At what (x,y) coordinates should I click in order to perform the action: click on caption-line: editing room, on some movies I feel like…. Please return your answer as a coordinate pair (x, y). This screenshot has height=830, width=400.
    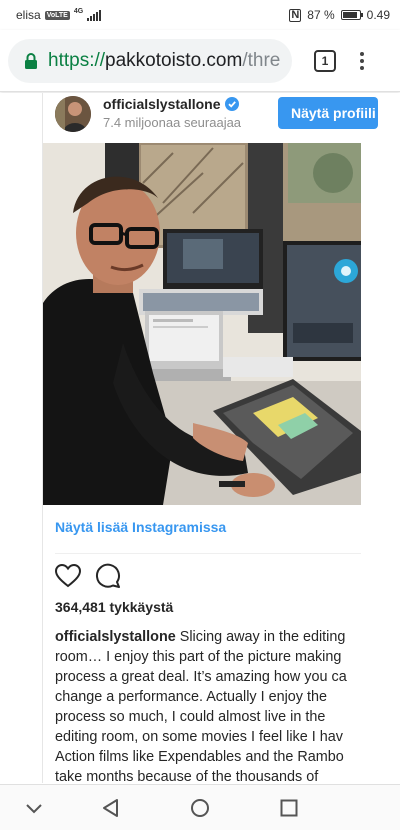
    Looking at the image, I should click on (199, 737).